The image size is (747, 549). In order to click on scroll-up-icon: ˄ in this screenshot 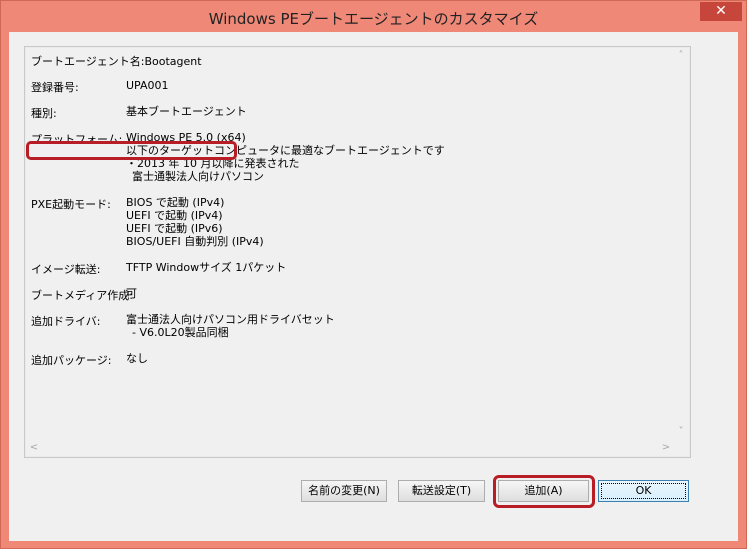, I will do `click(681, 56)`.